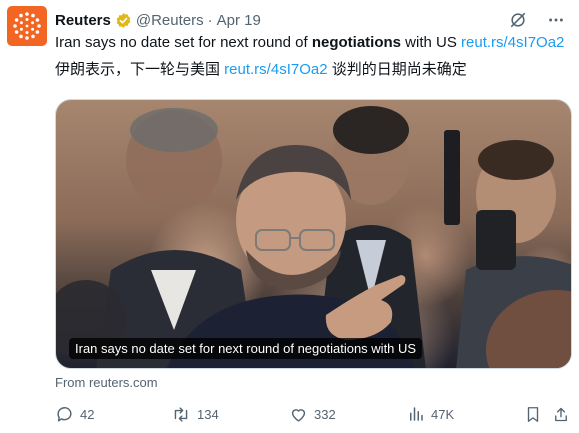 The image size is (579, 433). What do you see at coordinates (431, 42) in the screenshot?
I see `text-en-part2: with US` at bounding box center [431, 42].